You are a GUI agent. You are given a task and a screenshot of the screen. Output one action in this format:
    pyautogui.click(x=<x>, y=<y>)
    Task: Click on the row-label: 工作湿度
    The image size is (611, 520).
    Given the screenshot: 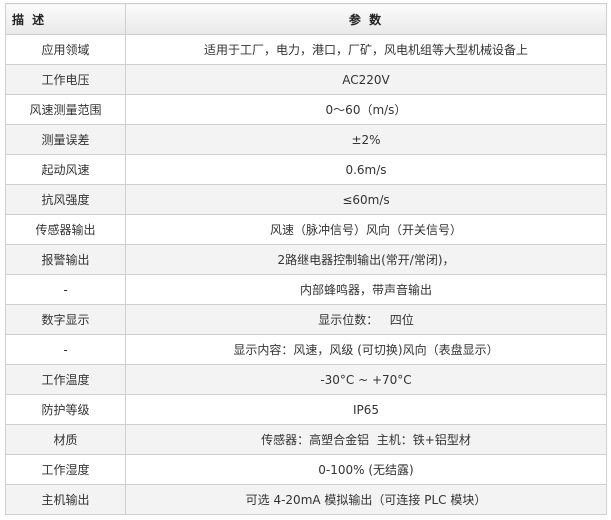 What is the action you would take?
    pyautogui.click(x=65, y=469)
    